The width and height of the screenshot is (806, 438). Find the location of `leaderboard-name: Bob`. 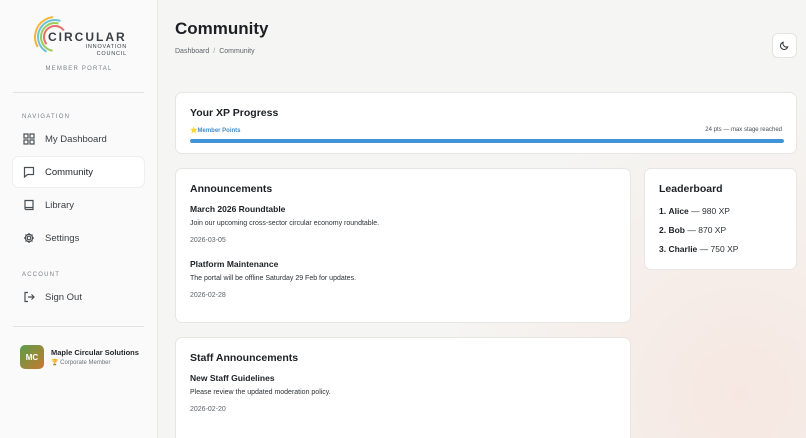

leaderboard-name: Bob is located at coordinates (676, 230).